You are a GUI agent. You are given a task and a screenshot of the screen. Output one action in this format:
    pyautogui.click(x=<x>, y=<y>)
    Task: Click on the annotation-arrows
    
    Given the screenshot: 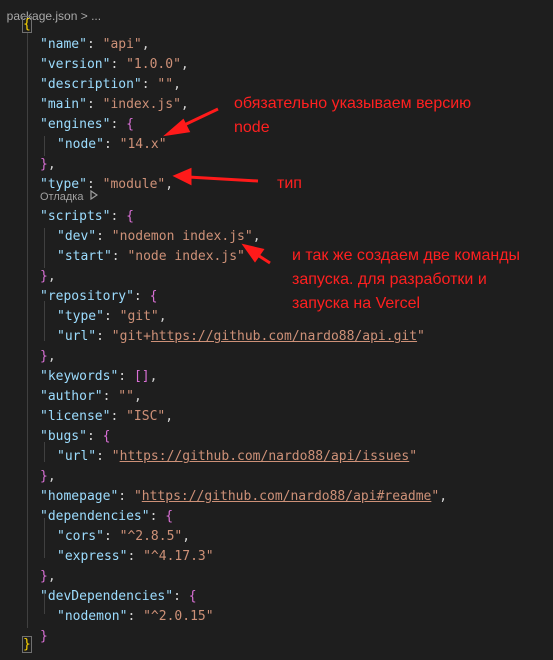 What is the action you would take?
    pyautogui.click(x=217, y=186)
    